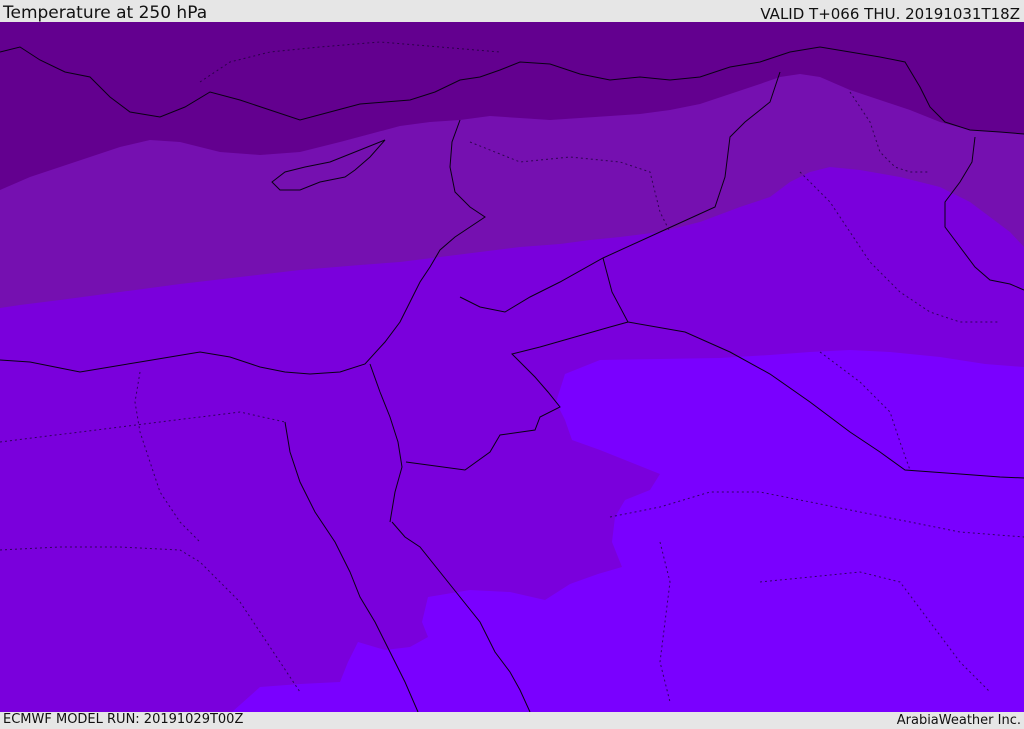 This screenshot has height=729, width=1024. I want to click on credit-label: ArabiaWeather Inc., so click(958, 720).